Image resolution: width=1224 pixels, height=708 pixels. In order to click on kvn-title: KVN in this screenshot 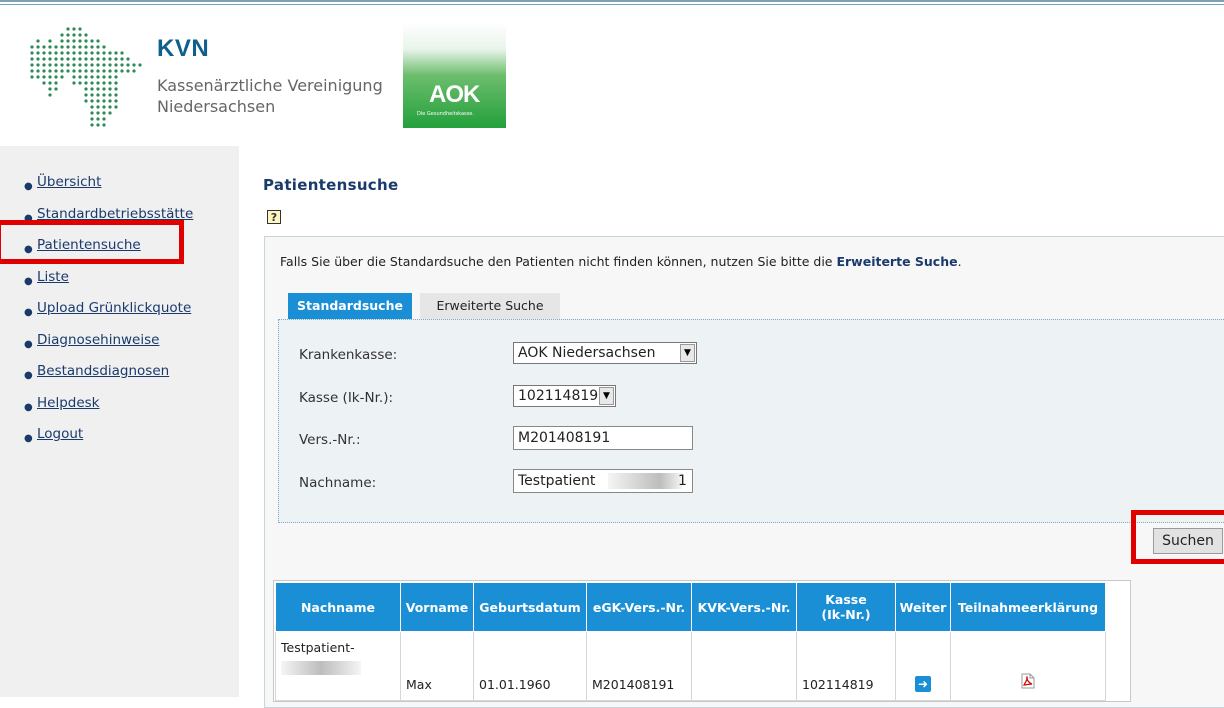, I will do `click(183, 48)`.